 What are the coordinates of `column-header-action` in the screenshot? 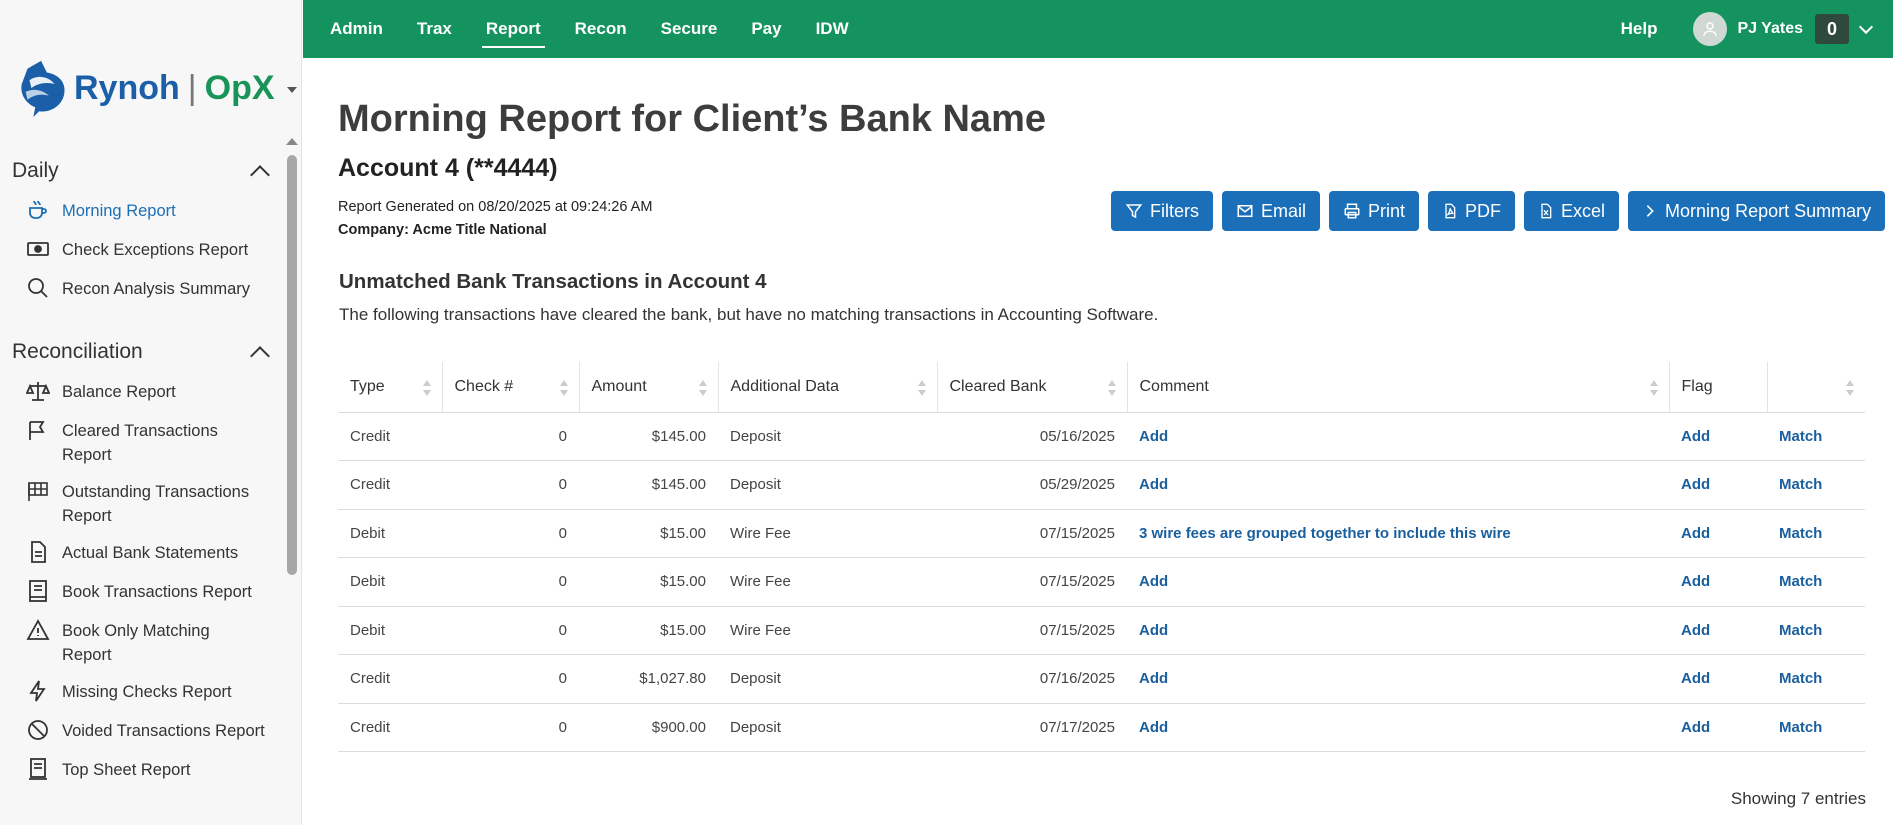 It's located at (1816, 387).